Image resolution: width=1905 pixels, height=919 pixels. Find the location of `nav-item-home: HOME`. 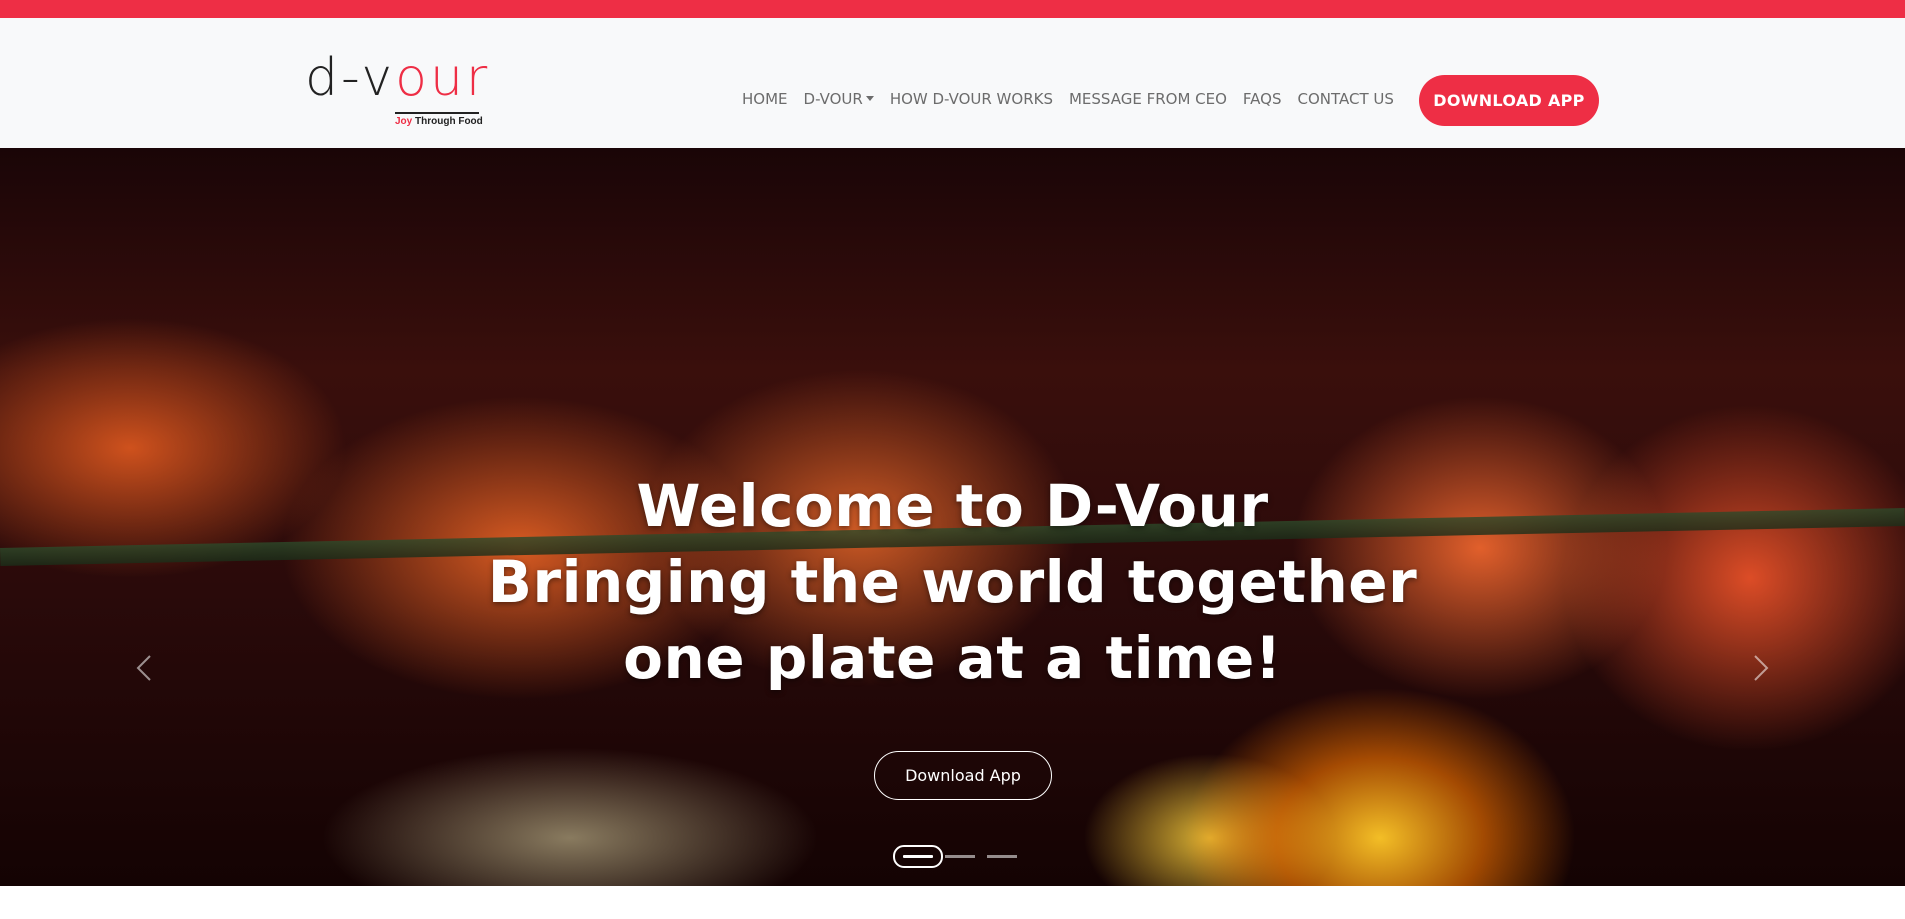

nav-item-home: HOME is located at coordinates (765, 99).